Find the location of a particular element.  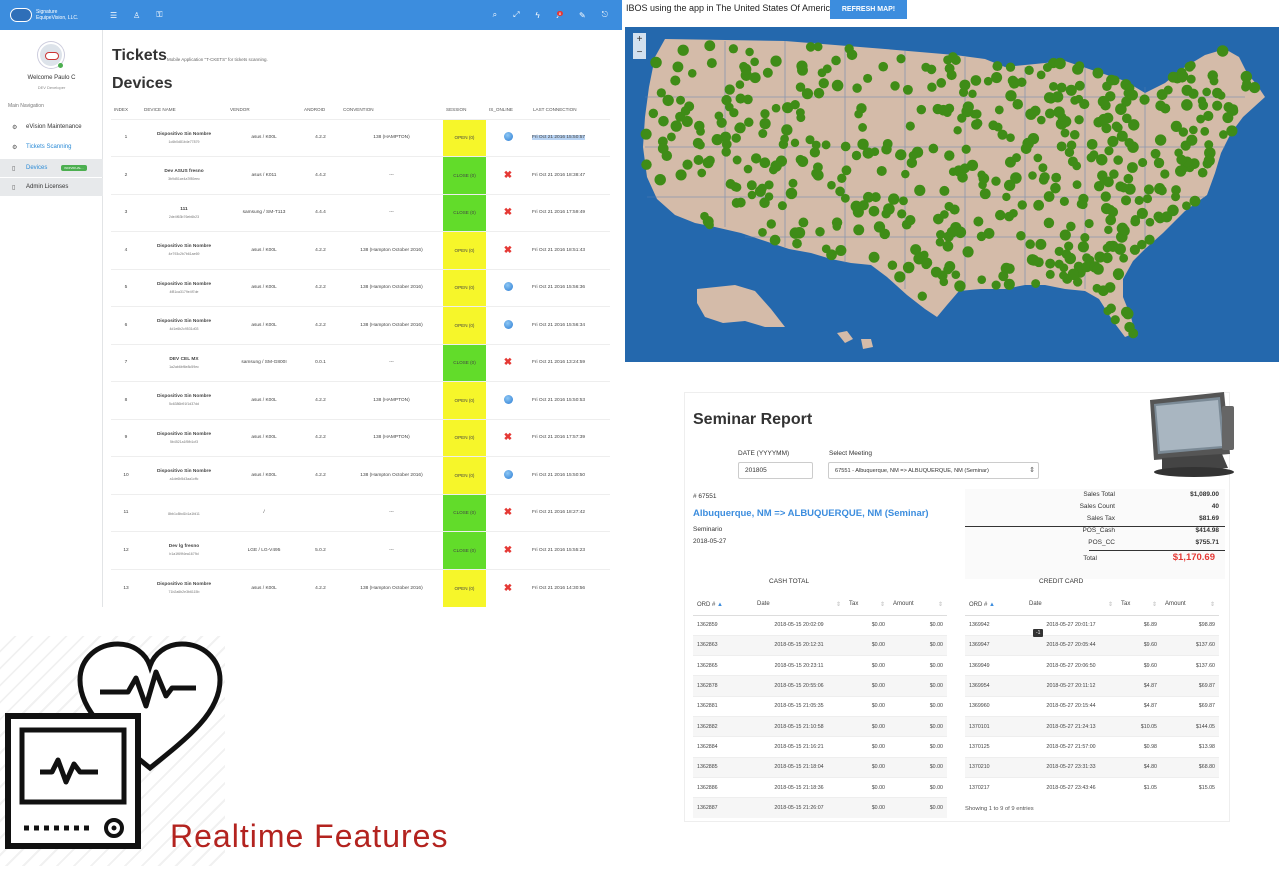

column-header: INDEX is located at coordinates (126, 110).